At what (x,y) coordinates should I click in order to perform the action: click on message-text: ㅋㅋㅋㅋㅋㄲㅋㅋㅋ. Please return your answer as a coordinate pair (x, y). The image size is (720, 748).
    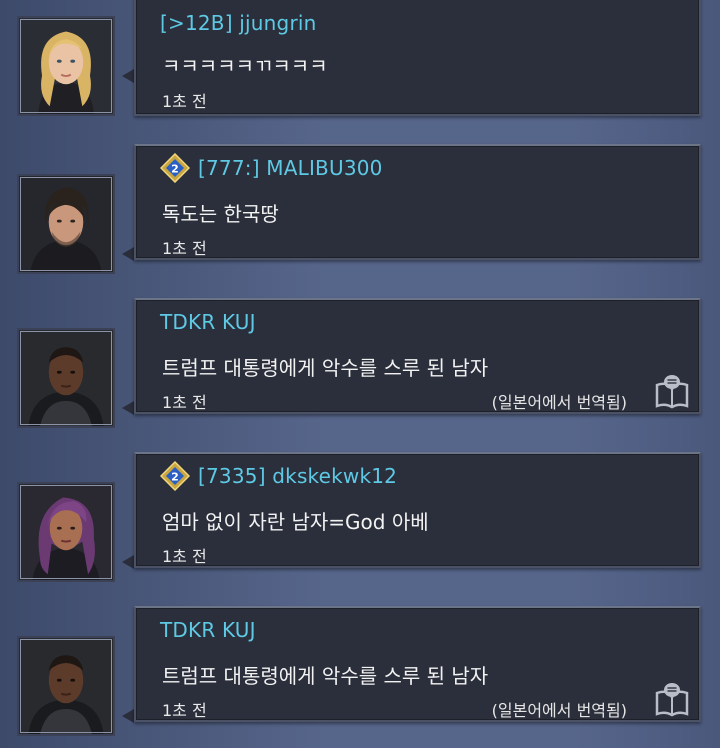
    Looking at the image, I should click on (245, 66).